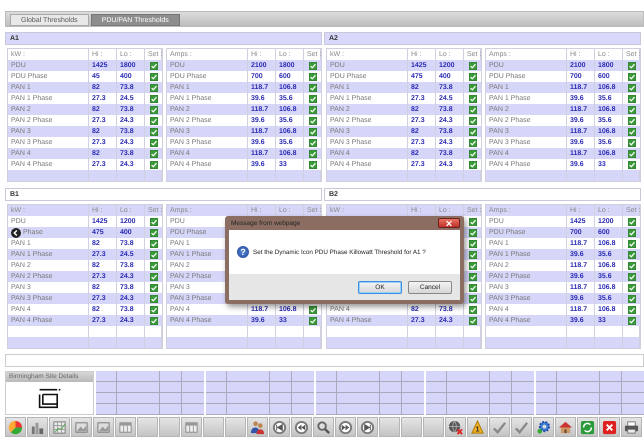  I want to click on question-icon: ?, so click(243, 252).